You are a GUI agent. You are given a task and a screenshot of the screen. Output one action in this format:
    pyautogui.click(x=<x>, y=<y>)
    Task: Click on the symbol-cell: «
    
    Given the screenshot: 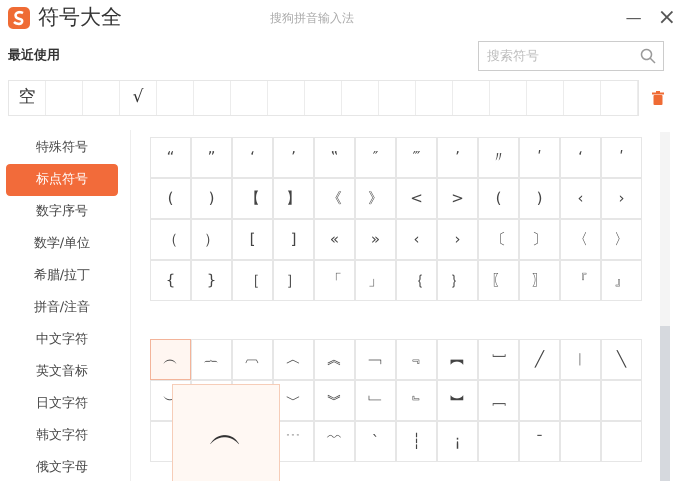 What is the action you would take?
    pyautogui.click(x=334, y=239)
    